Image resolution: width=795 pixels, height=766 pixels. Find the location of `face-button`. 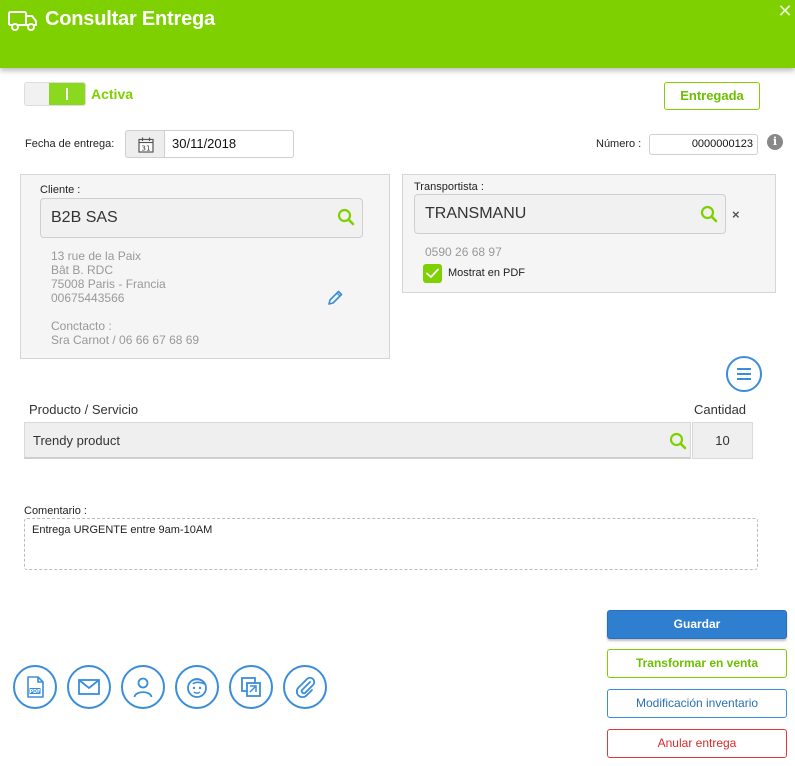

face-button is located at coordinates (197, 687).